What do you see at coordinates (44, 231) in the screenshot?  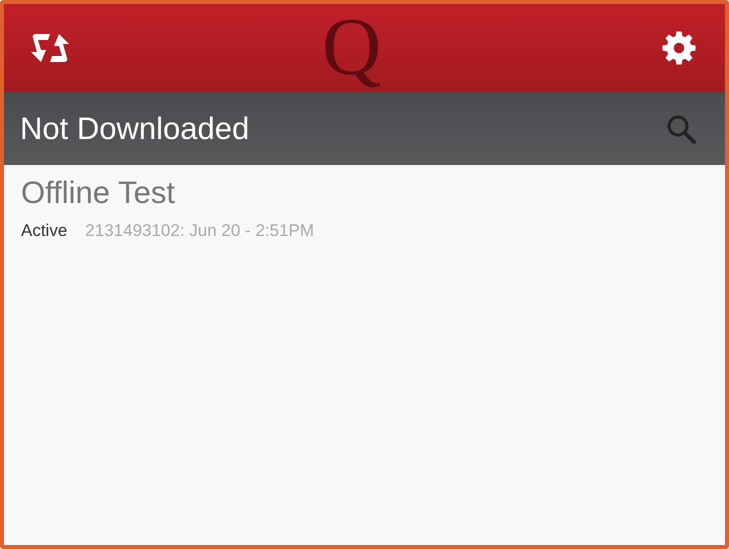 I see `item-status: Active` at bounding box center [44, 231].